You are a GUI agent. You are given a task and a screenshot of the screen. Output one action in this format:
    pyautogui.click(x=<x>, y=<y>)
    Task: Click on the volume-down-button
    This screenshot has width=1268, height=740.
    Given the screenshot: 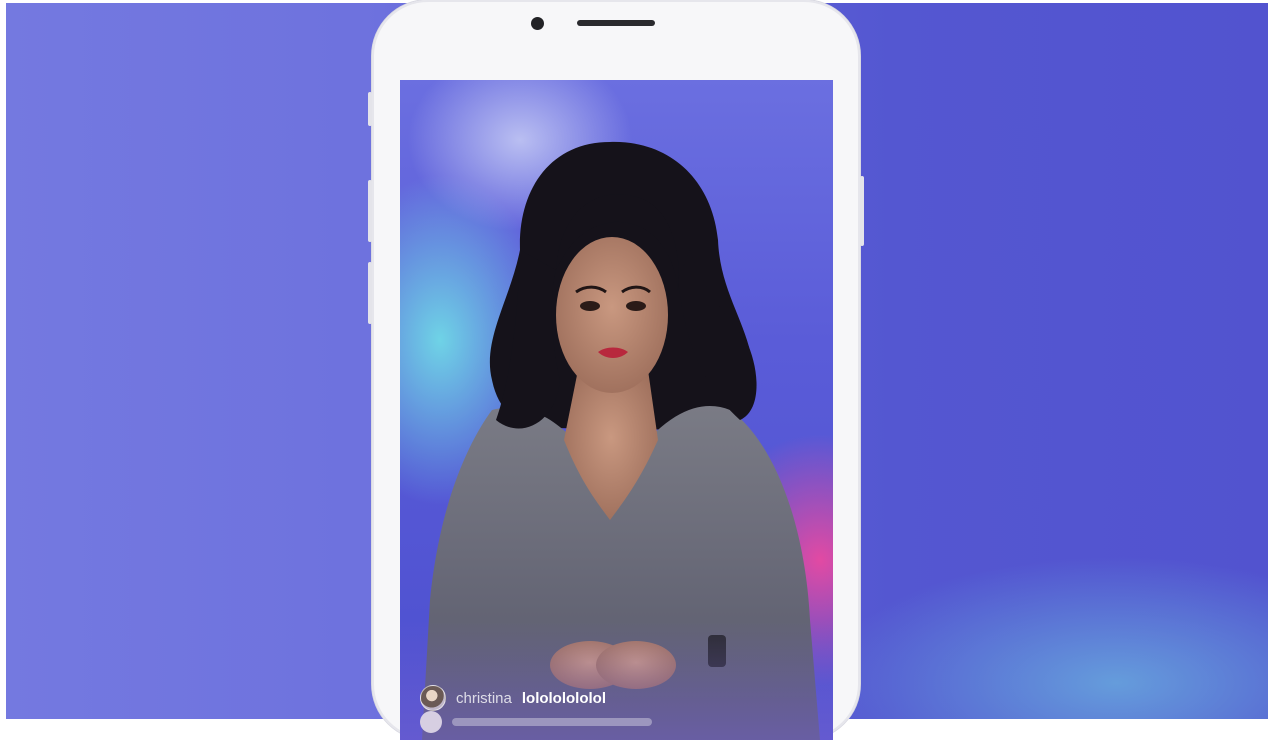 What is the action you would take?
    pyautogui.click(x=370, y=293)
    